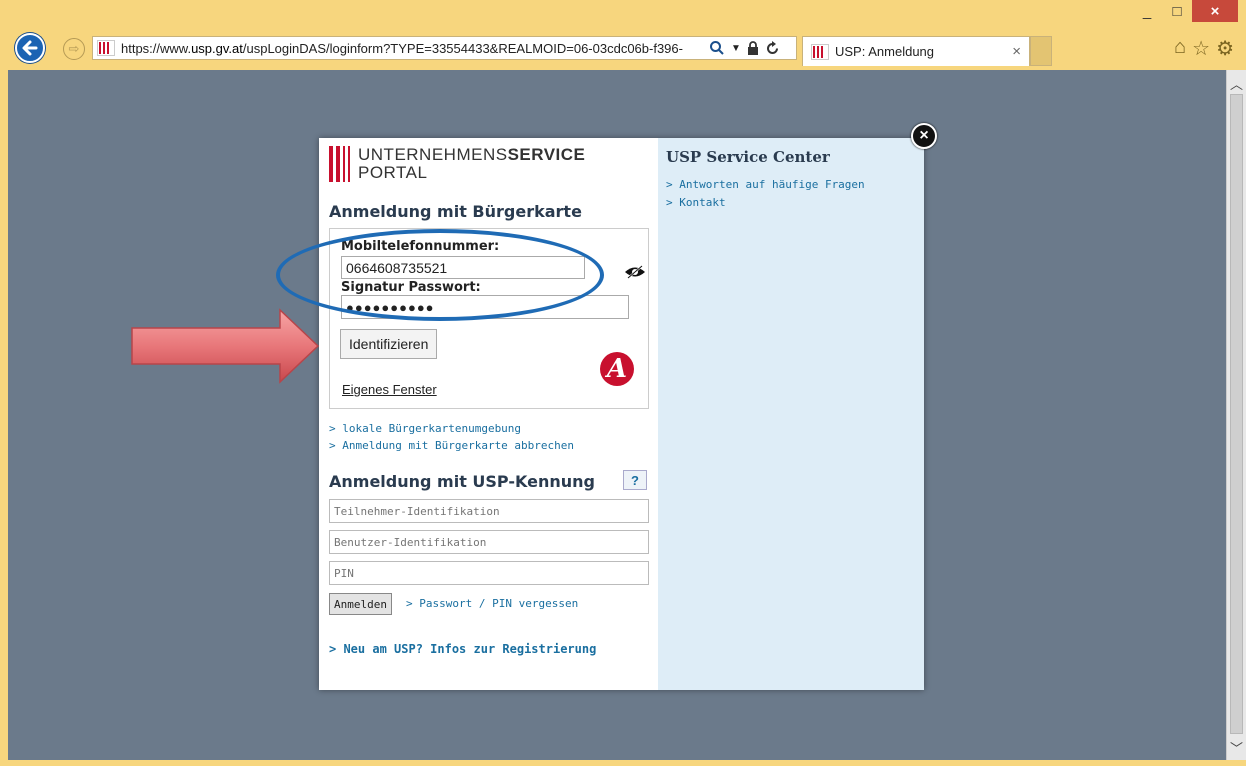 The height and width of the screenshot is (766, 1246). Describe the element at coordinates (791, 203) in the screenshot. I see `contact-link: > Kontakt` at that location.